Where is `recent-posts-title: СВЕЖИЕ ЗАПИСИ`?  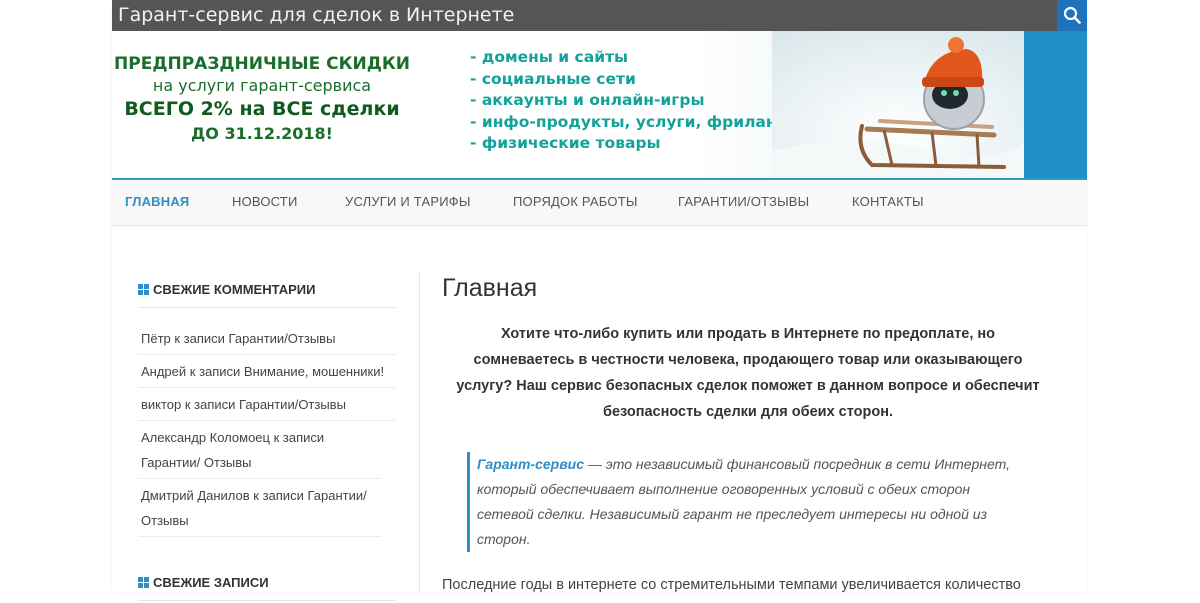 recent-posts-title: СВЕЖИЕ ЗАПИСИ is located at coordinates (267, 582).